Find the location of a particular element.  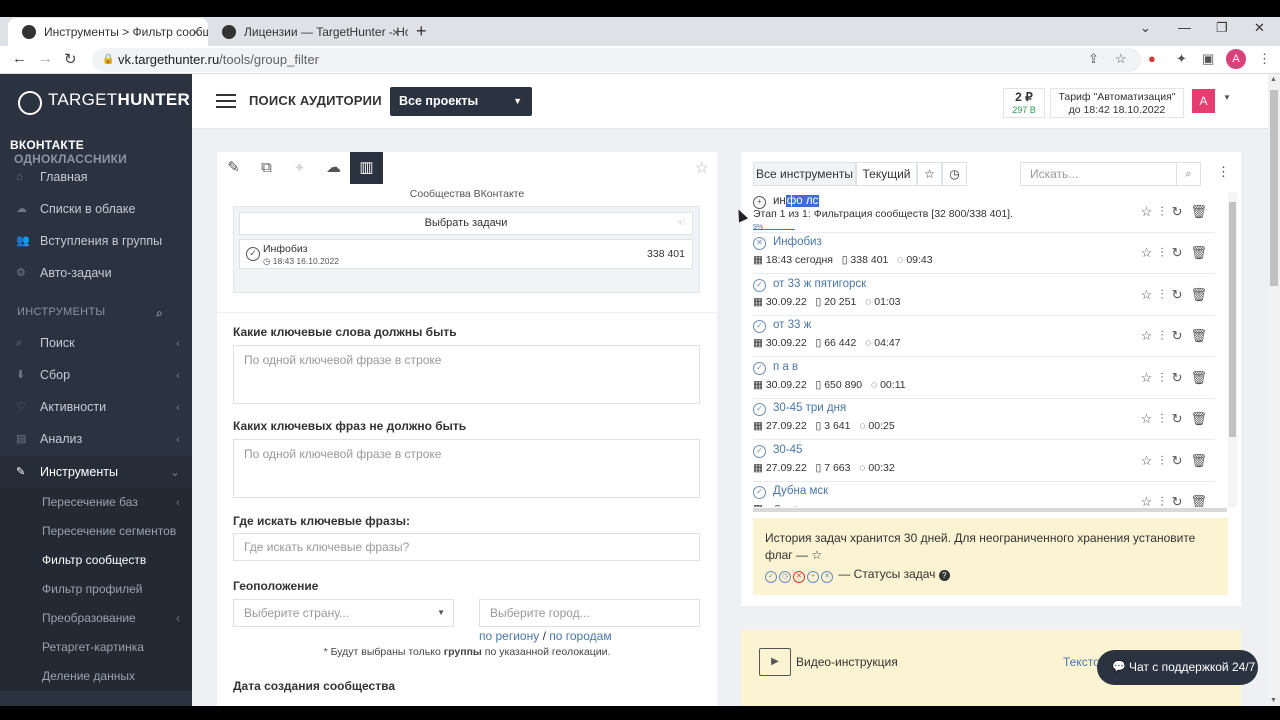

restore-icon: ❐ is located at coordinates (1222, 28).